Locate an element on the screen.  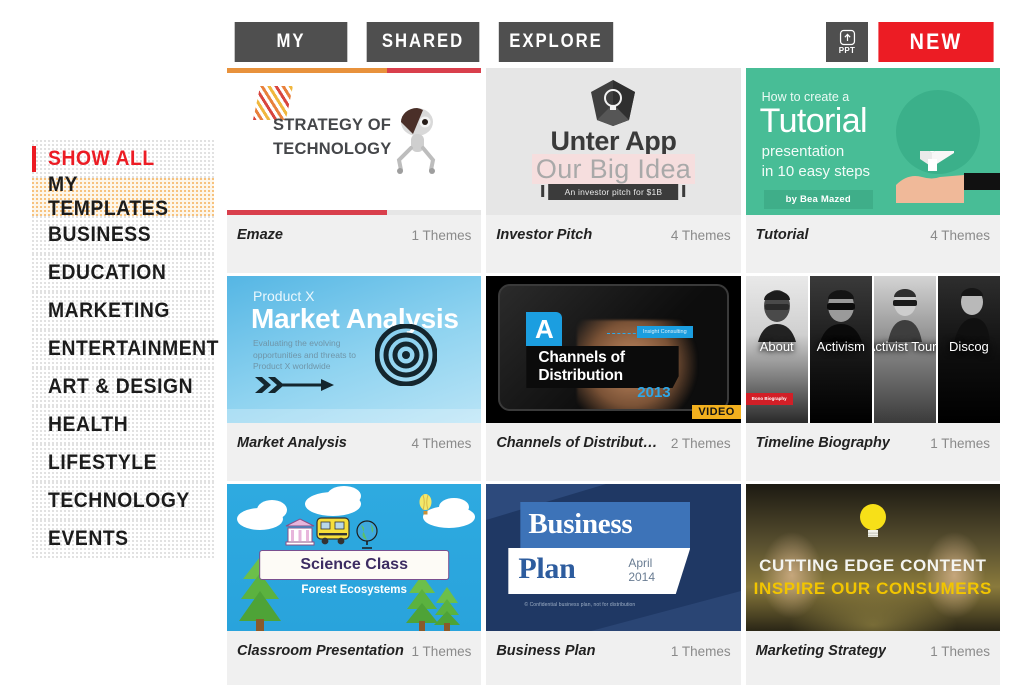
slide-month: April is located at coordinates (640, 563).